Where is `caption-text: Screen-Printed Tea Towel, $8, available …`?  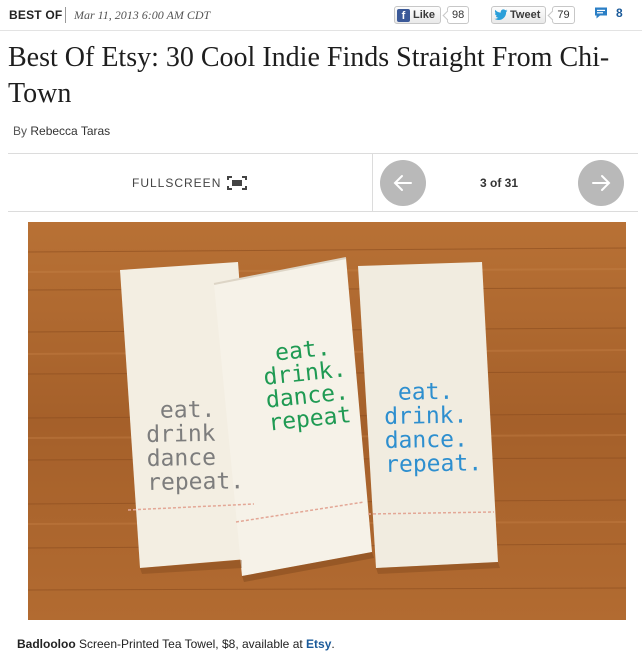 caption-text: Screen-Printed Tea Towel, $8, available … is located at coordinates (191, 644).